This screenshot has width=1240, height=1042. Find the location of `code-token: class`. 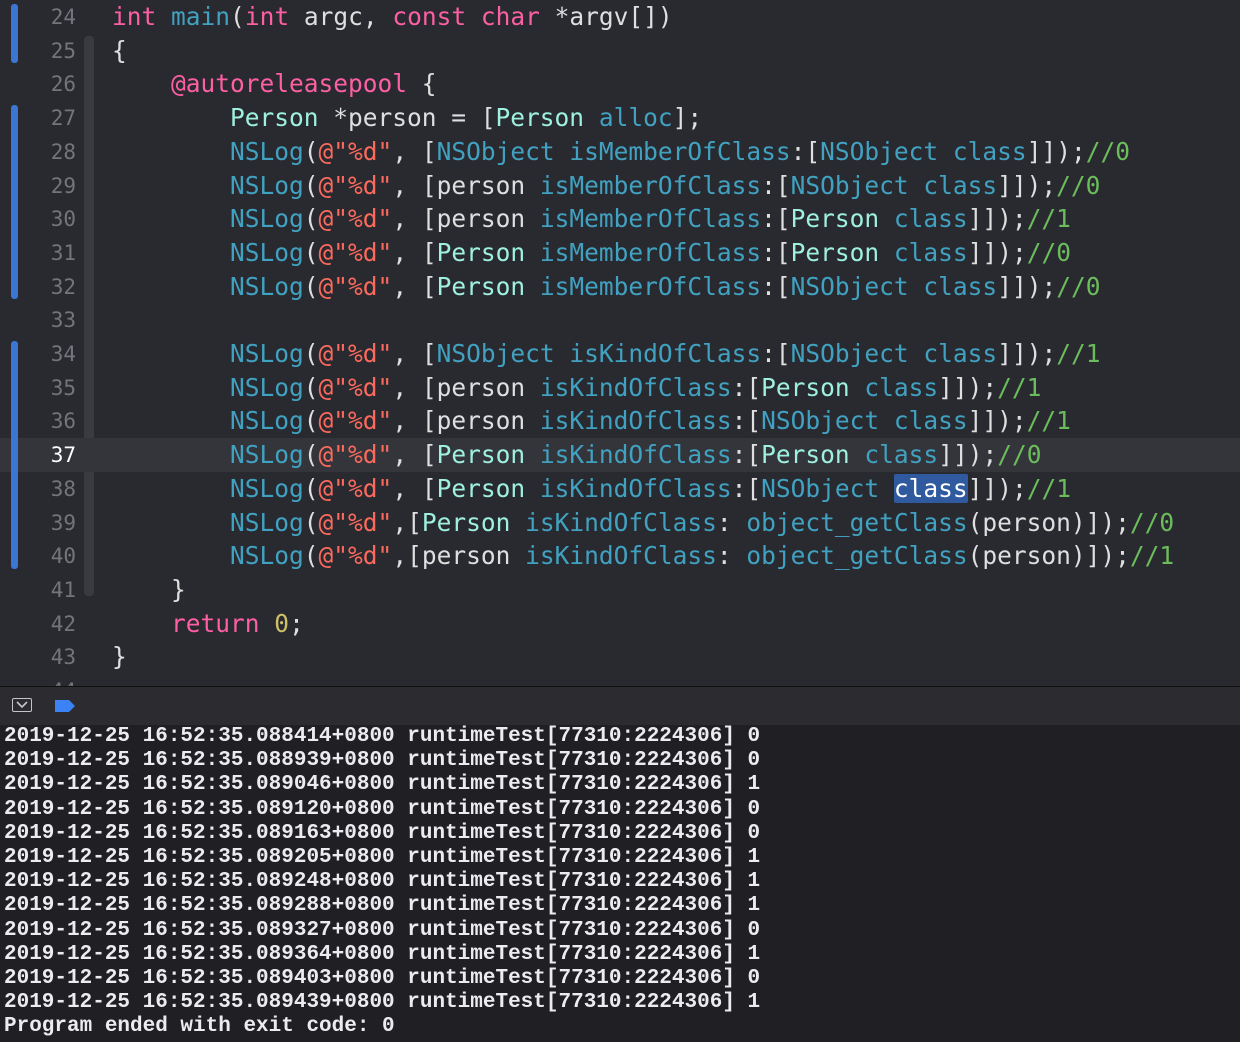

code-token: class is located at coordinates (930, 252).